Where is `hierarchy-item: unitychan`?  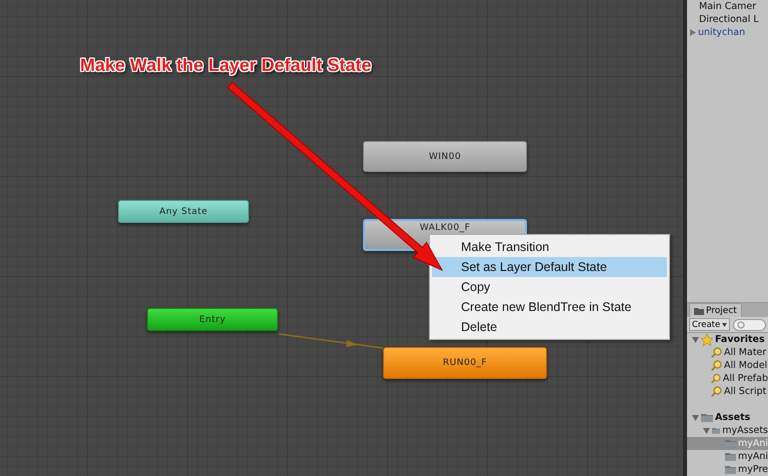 hierarchy-item: unitychan is located at coordinates (722, 32).